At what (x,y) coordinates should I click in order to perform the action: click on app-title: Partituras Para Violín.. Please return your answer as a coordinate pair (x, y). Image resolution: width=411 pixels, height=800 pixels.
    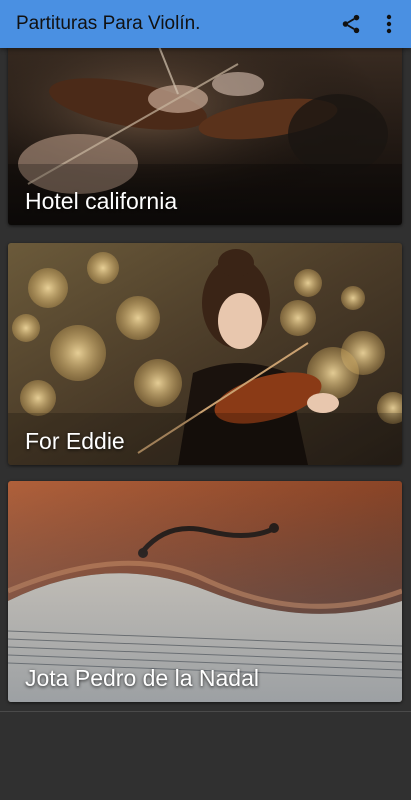
    Looking at the image, I should click on (108, 23).